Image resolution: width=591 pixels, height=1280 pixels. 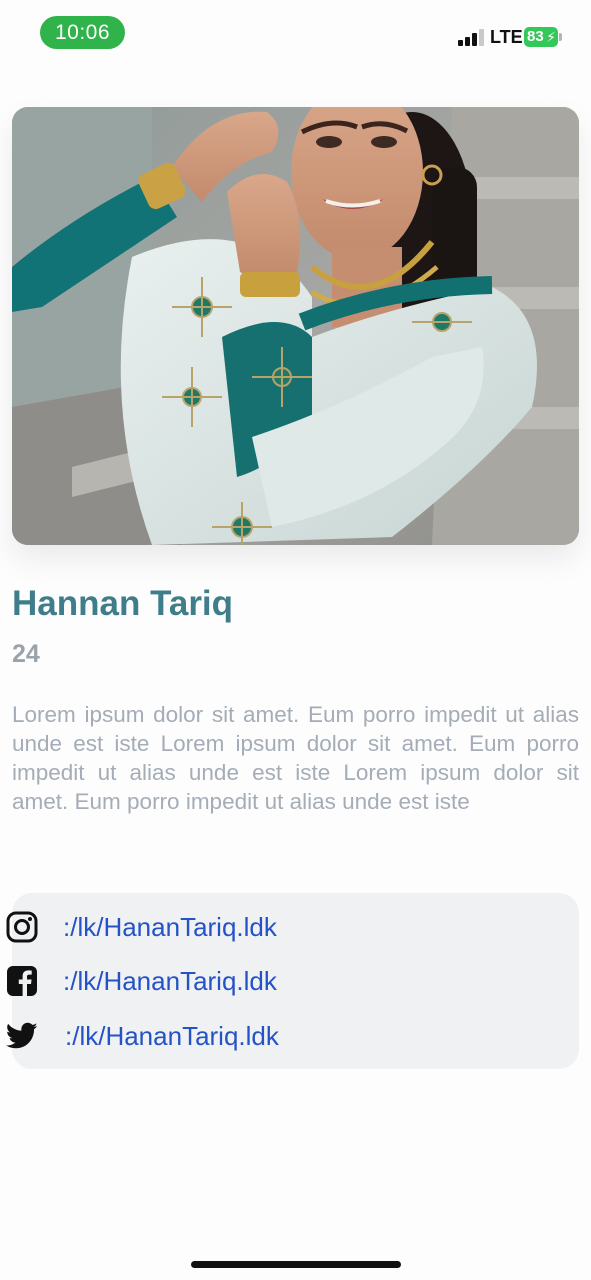 I want to click on facebook-link: :/lk/HananTariq.ldk, so click(x=170, y=981).